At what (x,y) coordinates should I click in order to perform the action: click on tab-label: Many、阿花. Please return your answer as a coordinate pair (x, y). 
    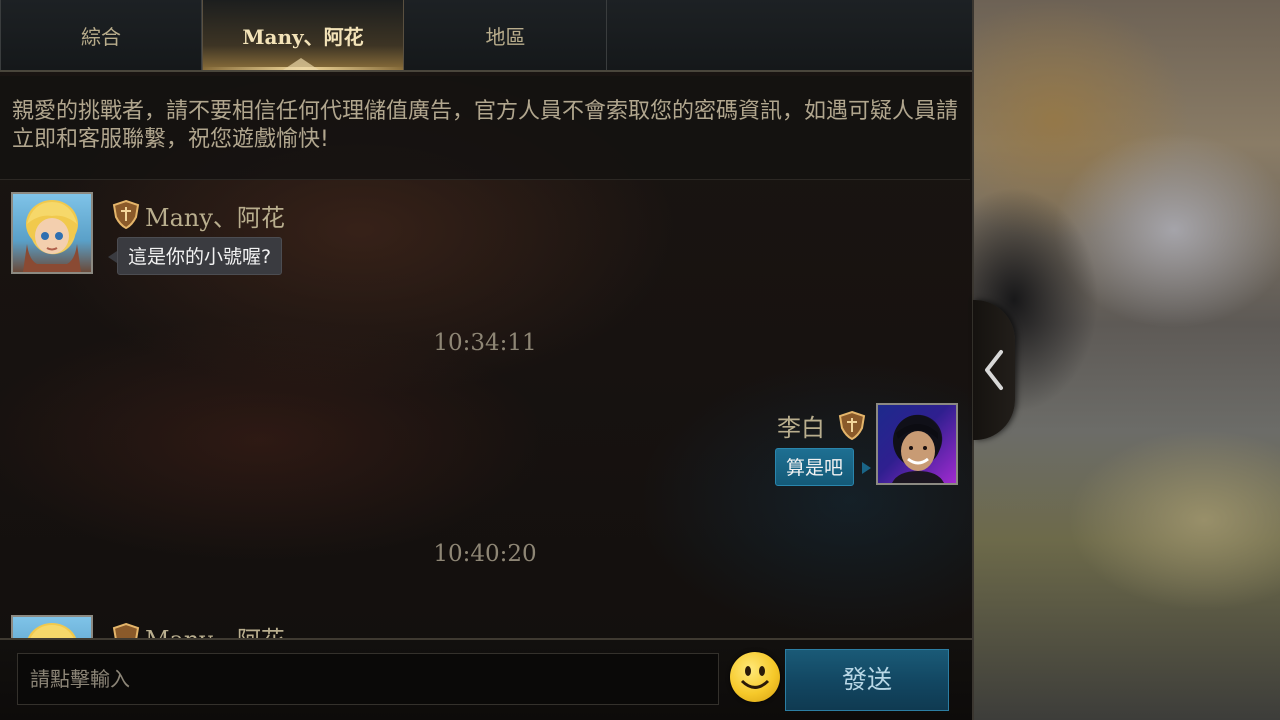
    Looking at the image, I should click on (303, 36).